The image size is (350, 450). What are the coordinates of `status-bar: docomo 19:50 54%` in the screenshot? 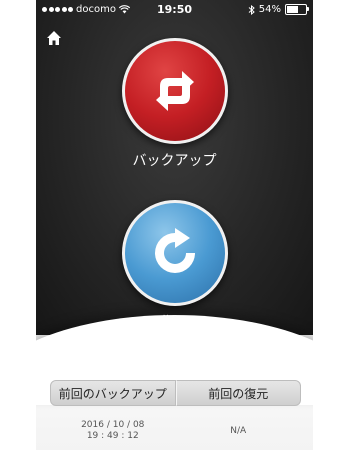 It's located at (174, 10).